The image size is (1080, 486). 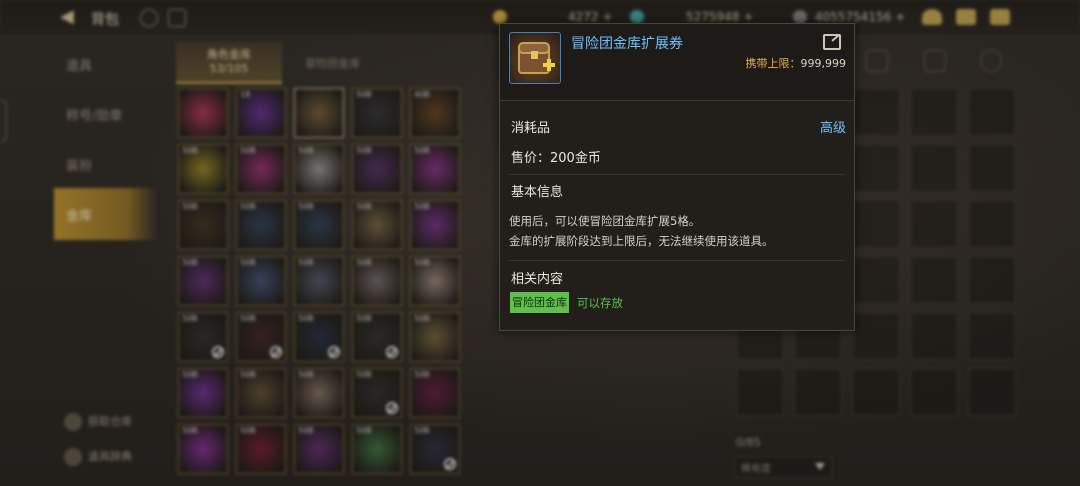 I want to click on no-trade-icon, so click(x=450, y=464).